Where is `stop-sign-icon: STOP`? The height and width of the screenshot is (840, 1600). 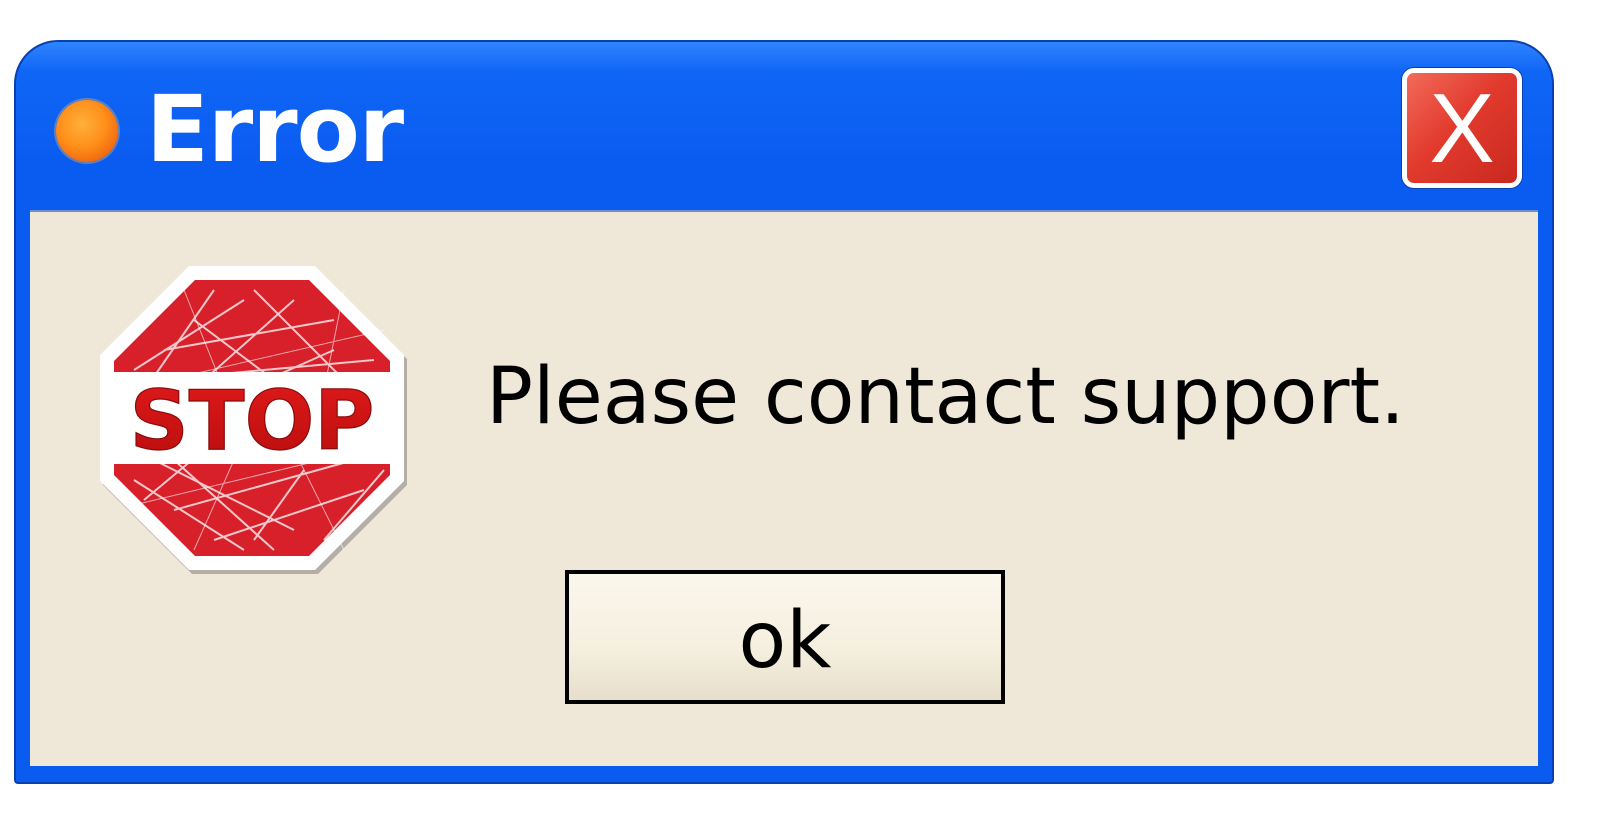 stop-sign-icon: STOP is located at coordinates (253, 420).